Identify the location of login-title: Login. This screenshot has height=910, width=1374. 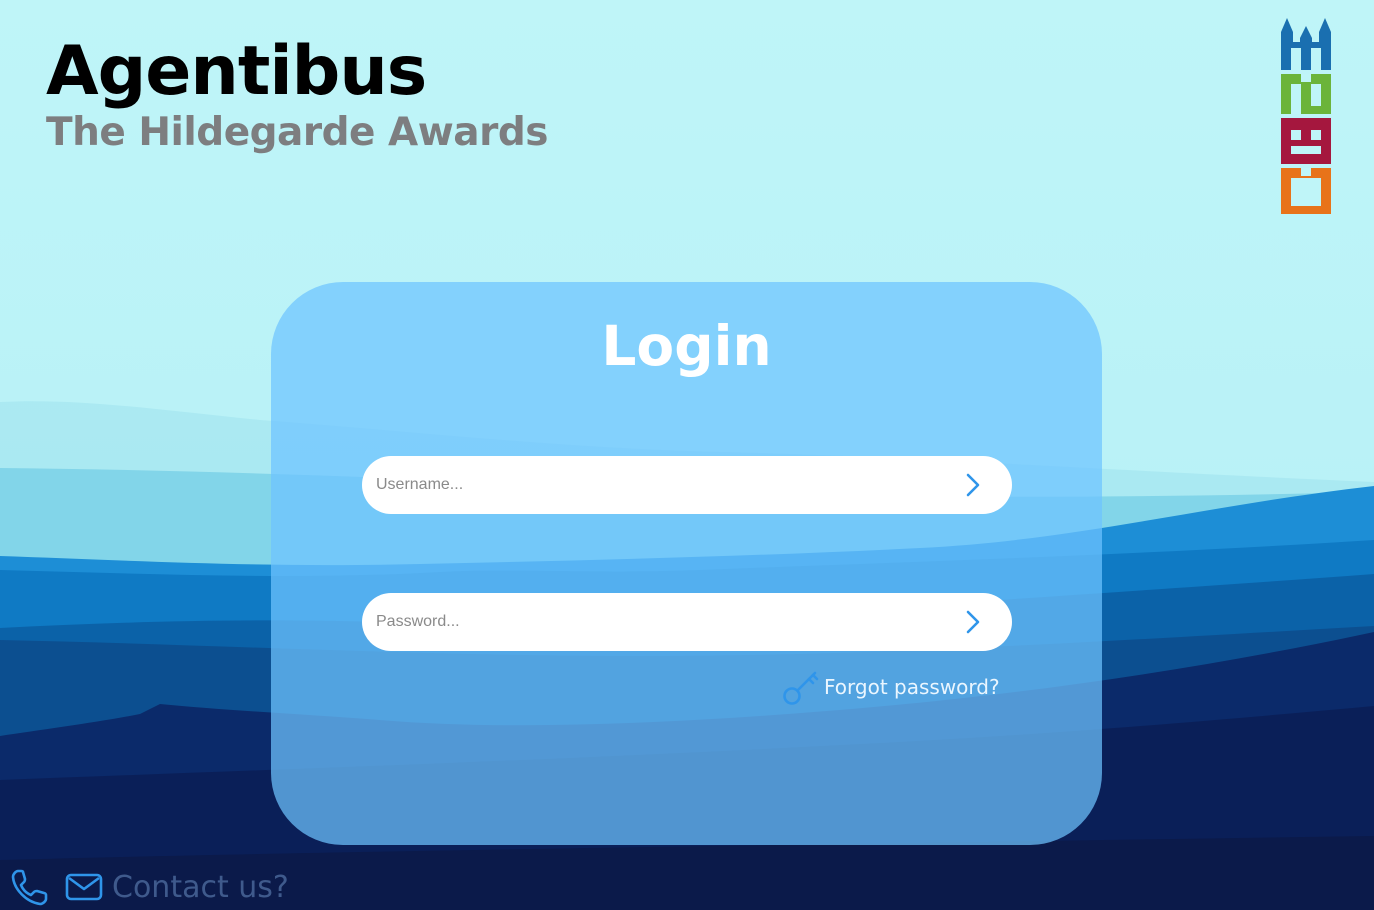
(686, 346).